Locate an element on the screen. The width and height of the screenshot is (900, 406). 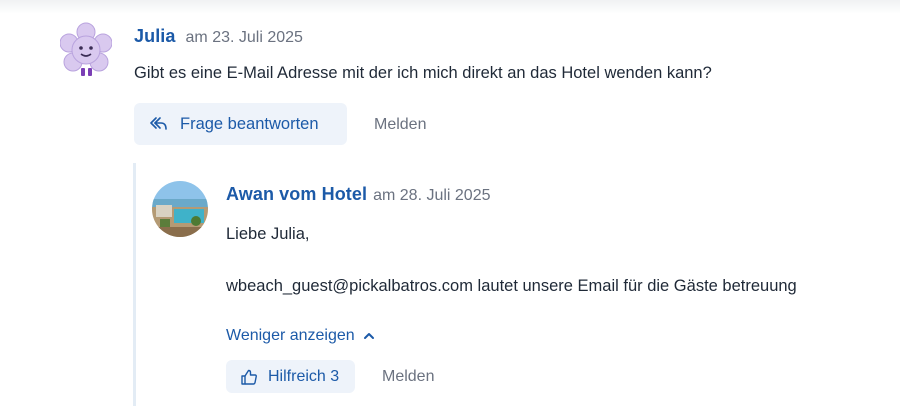
reply-header: Awan vom Hotel am 28. Juli 2025 is located at coordinates (358, 194).